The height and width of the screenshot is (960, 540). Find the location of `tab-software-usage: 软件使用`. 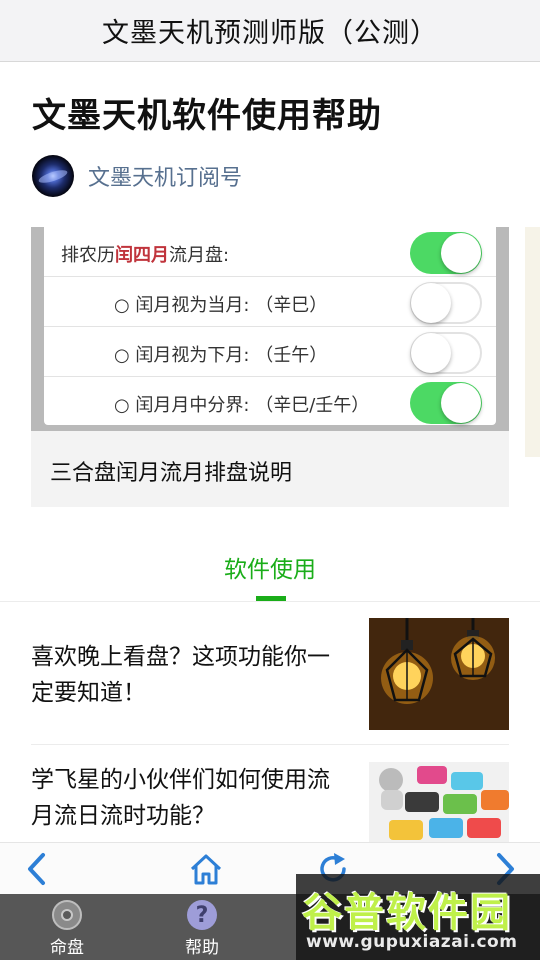

tab-software-usage: 软件使用 is located at coordinates (270, 567).